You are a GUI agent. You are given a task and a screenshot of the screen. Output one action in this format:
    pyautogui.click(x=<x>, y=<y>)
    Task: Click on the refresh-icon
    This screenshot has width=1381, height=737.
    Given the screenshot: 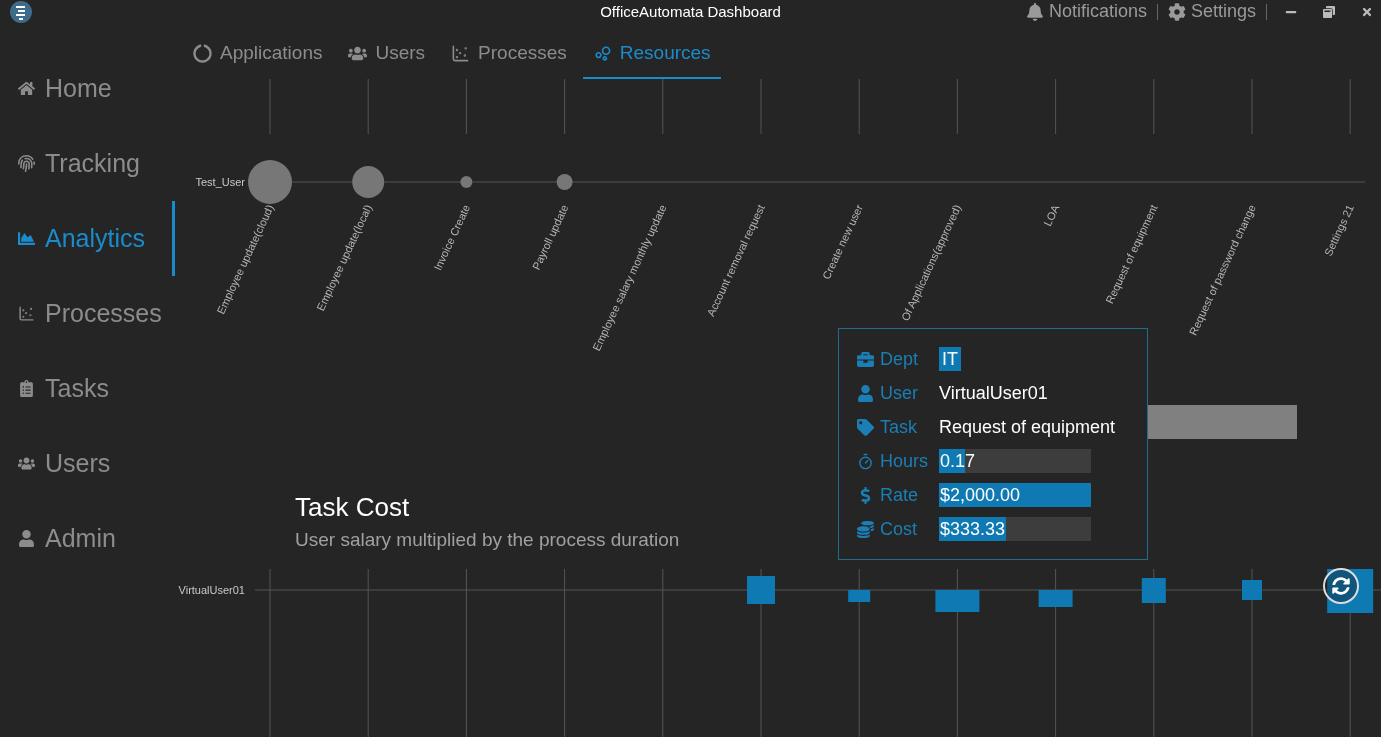 What is the action you would take?
    pyautogui.click(x=1341, y=586)
    